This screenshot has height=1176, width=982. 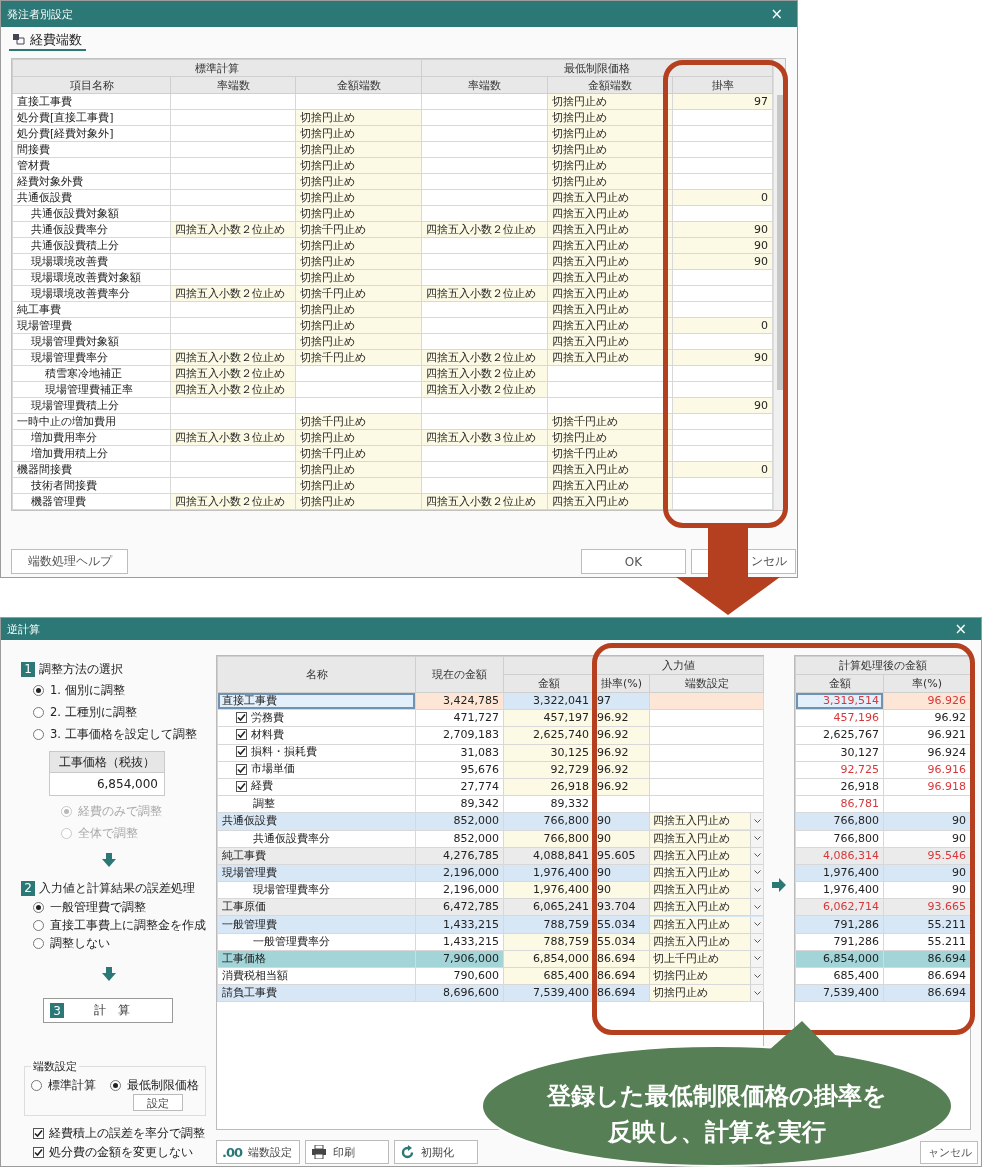 I want to click on toolbar-button: .00 端数設定, so click(x=258, y=1152).